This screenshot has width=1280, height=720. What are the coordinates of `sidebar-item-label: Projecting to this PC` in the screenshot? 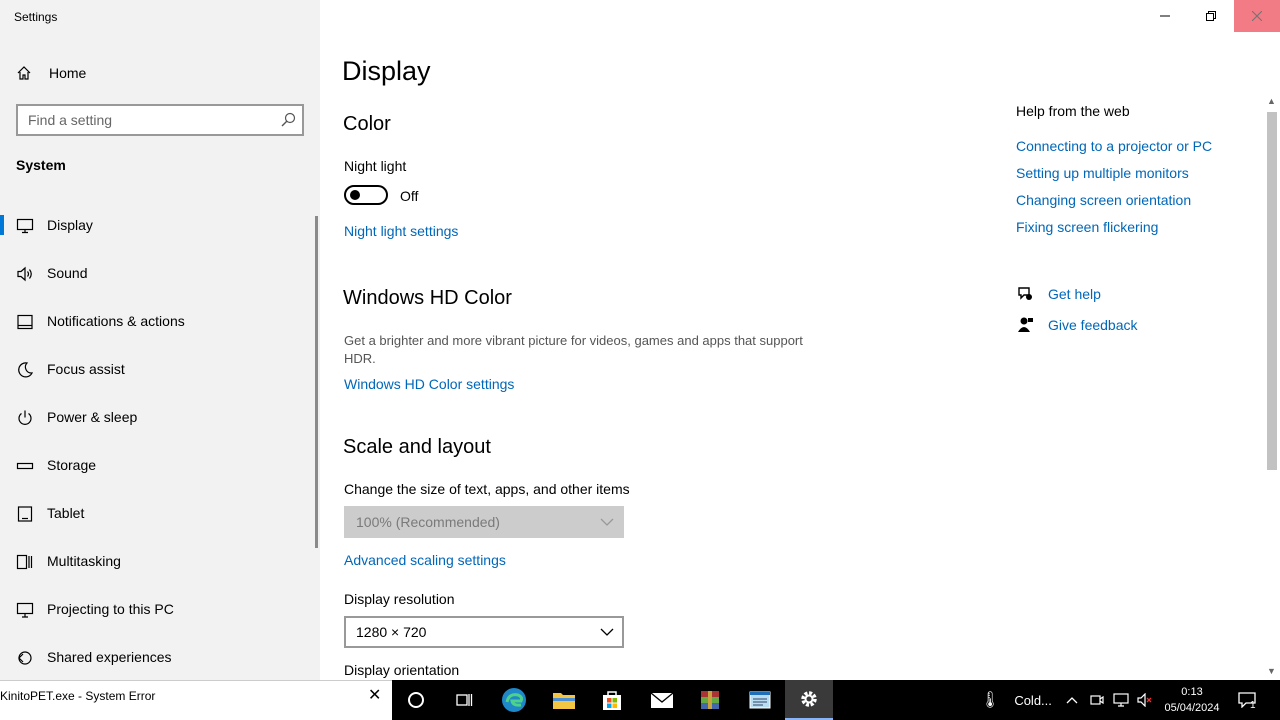 It's located at (110, 609).